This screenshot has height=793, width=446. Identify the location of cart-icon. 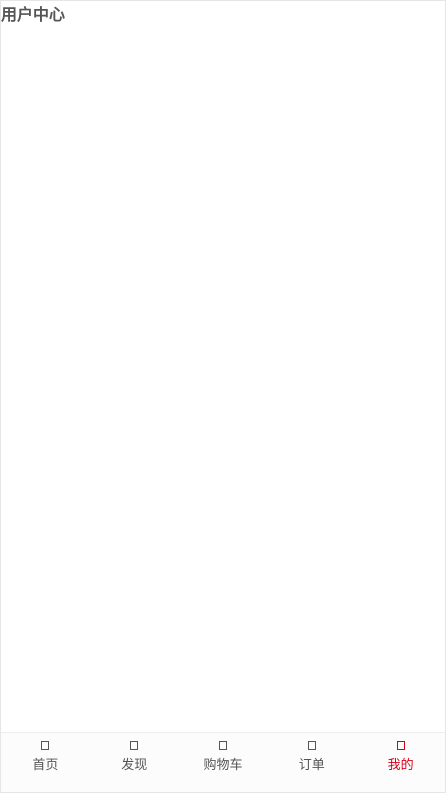
(222, 745).